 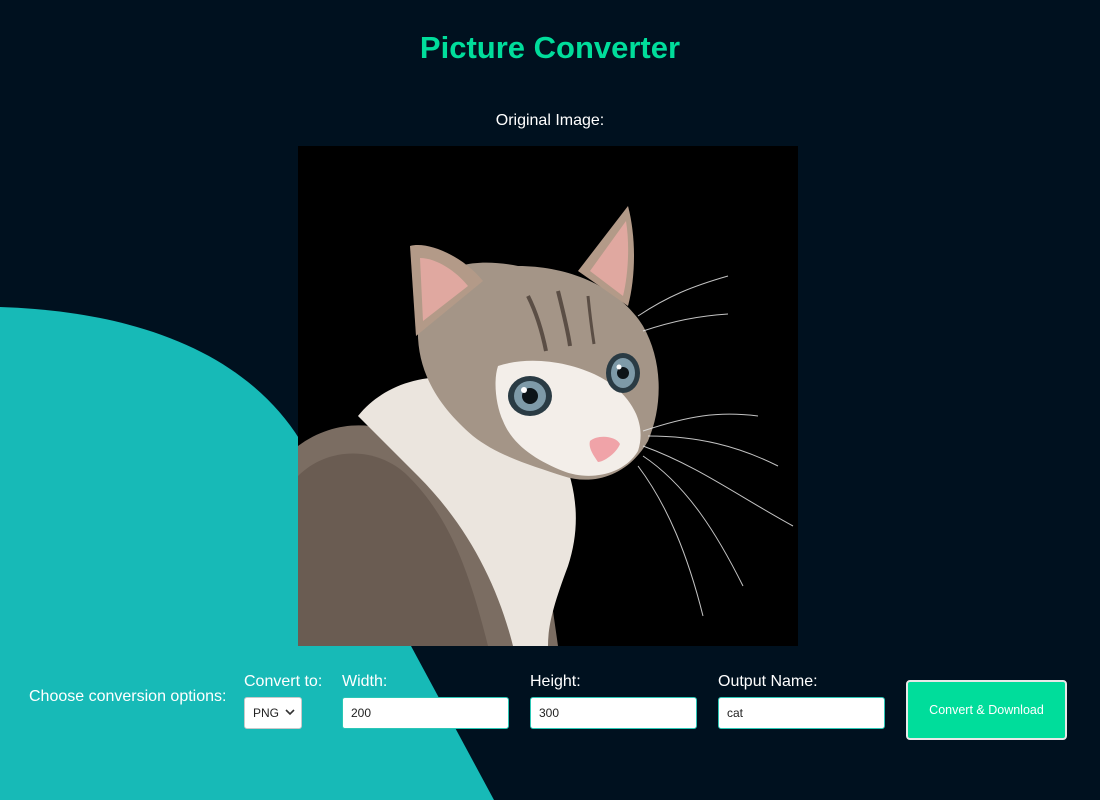 I want to click on format-select-value: PNG, so click(x=266, y=713).